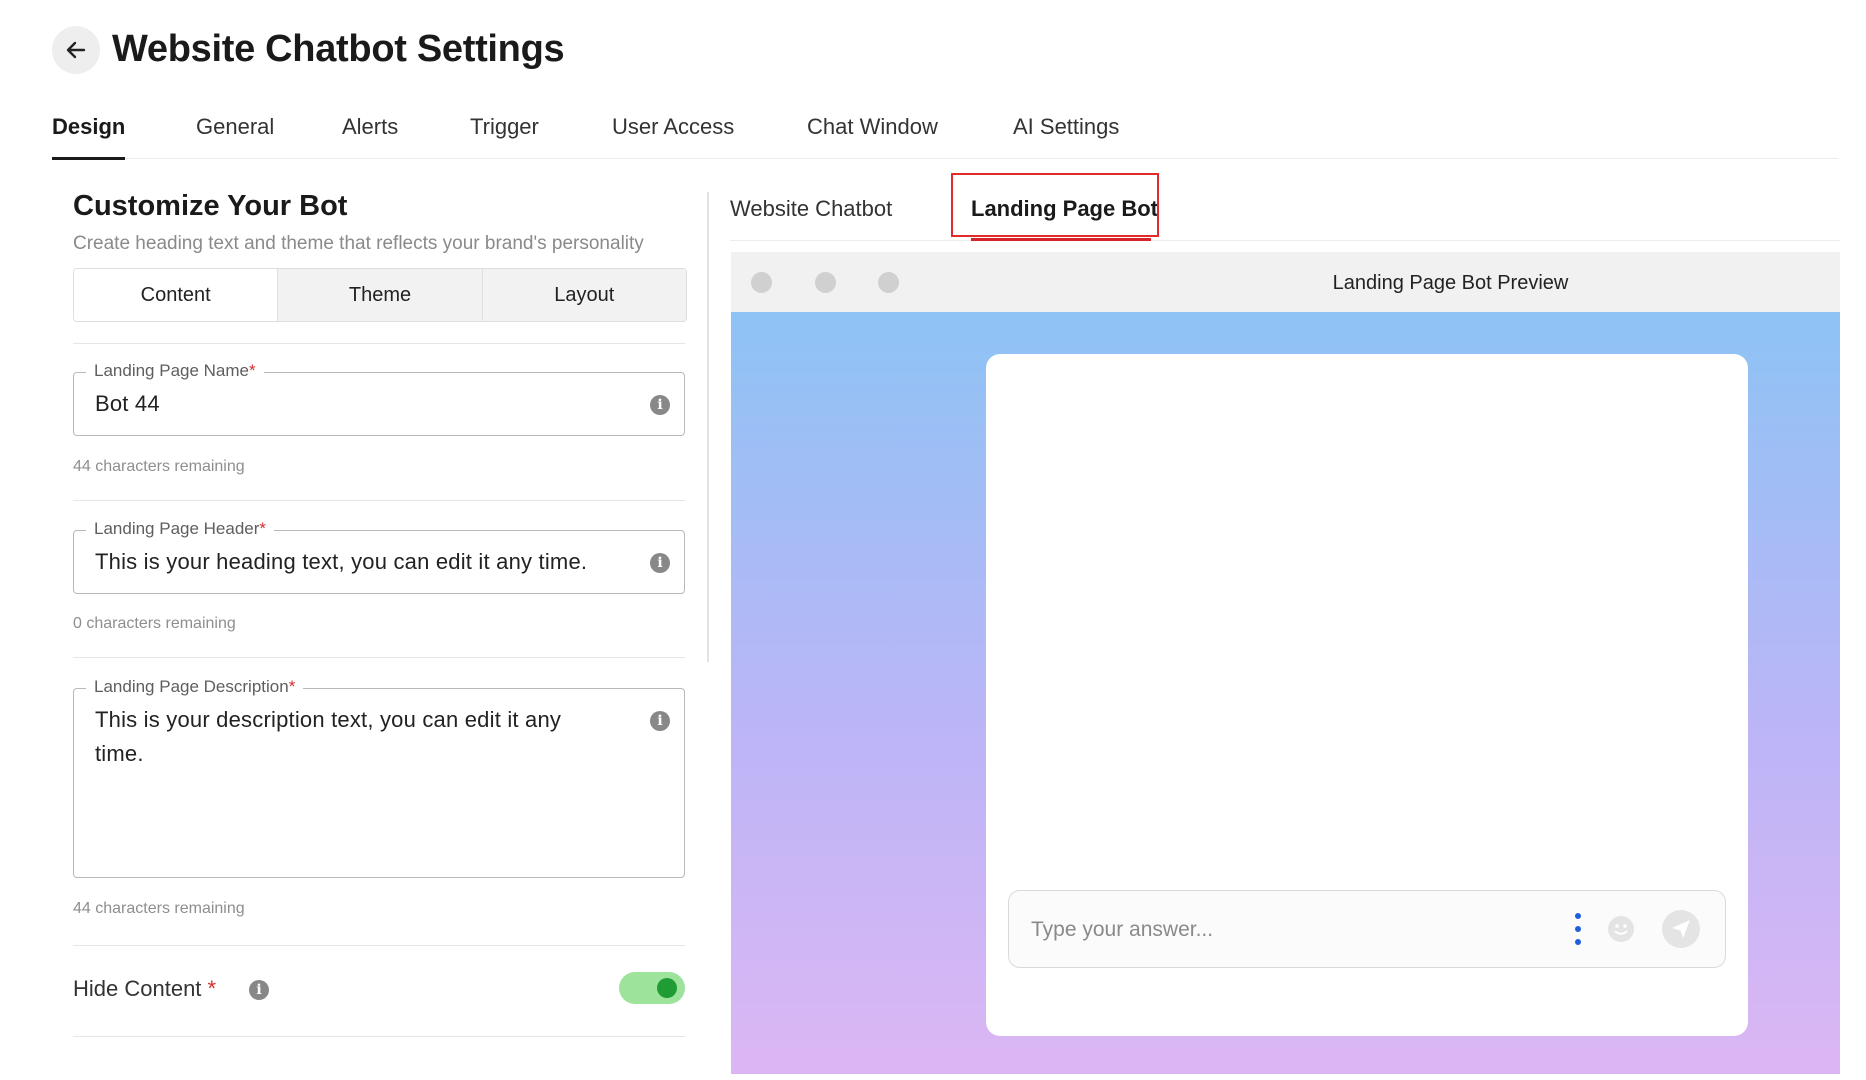 The image size is (1866, 1080). Describe the element at coordinates (210, 206) in the screenshot. I see `section-title: Customize Your Bot` at that location.